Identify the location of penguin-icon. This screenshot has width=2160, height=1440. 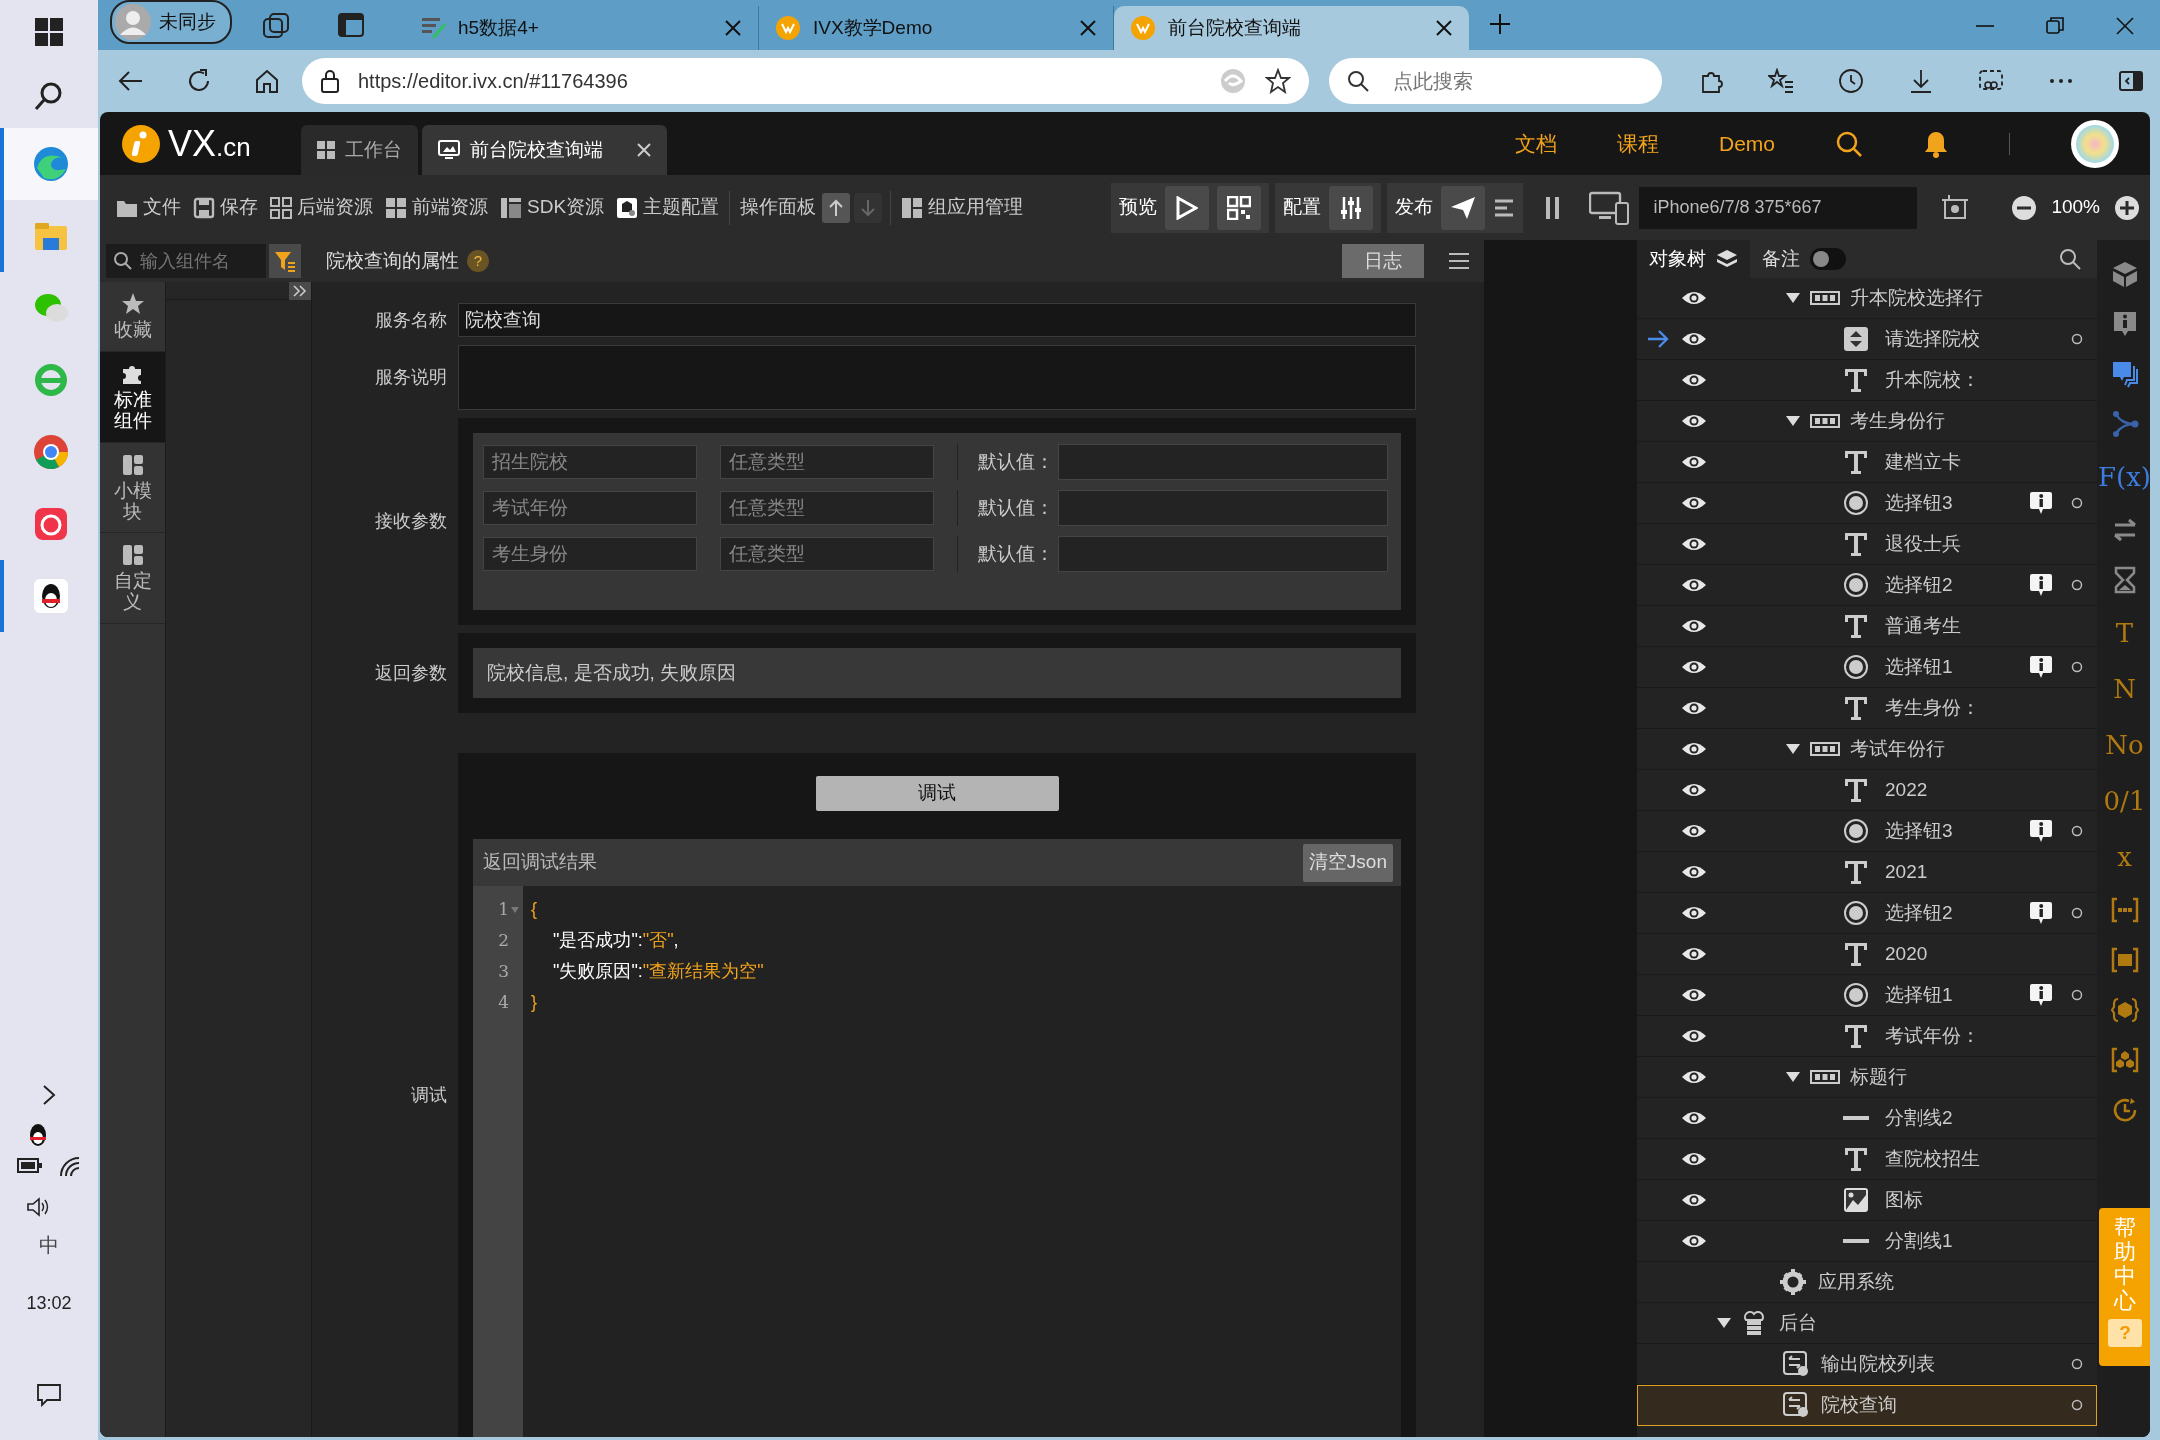
(38, 1135).